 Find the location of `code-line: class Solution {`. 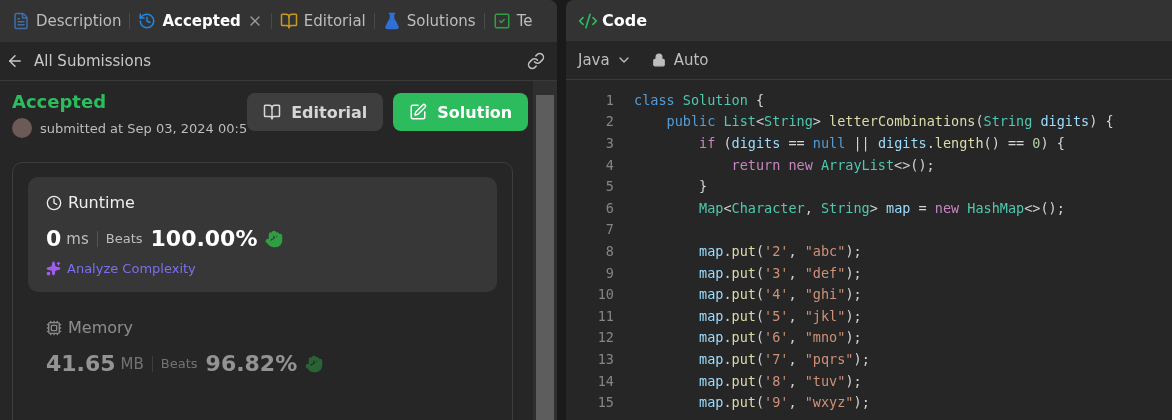

code-line: class Solution { is located at coordinates (699, 99).